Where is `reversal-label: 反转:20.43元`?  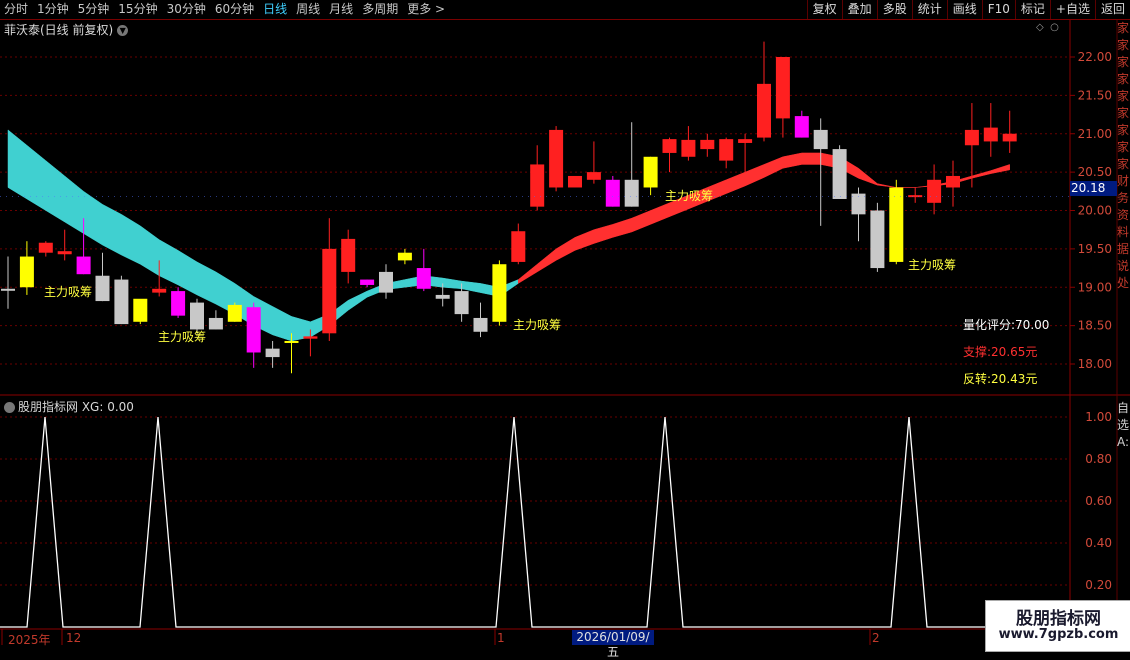
reversal-label: 反转:20.43元 is located at coordinates (1000, 379).